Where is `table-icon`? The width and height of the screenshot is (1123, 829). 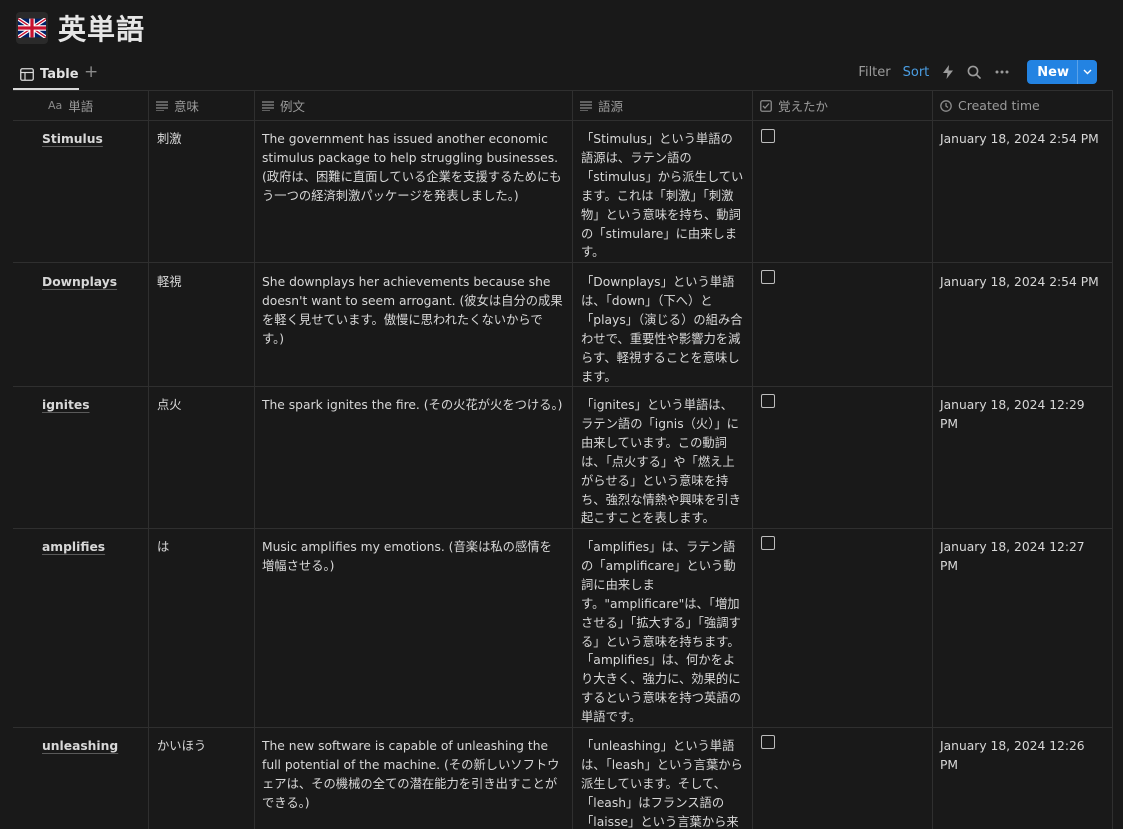
table-icon is located at coordinates (27, 74).